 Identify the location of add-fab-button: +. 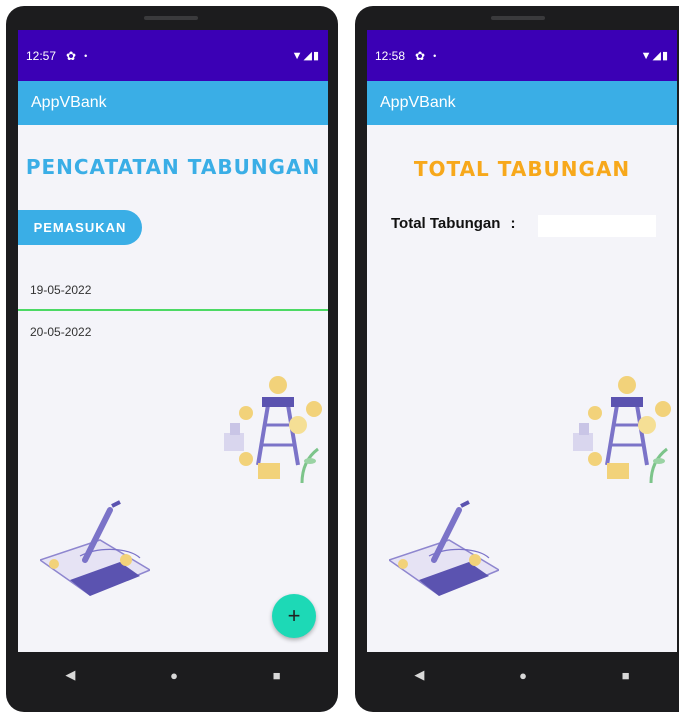
(294, 616).